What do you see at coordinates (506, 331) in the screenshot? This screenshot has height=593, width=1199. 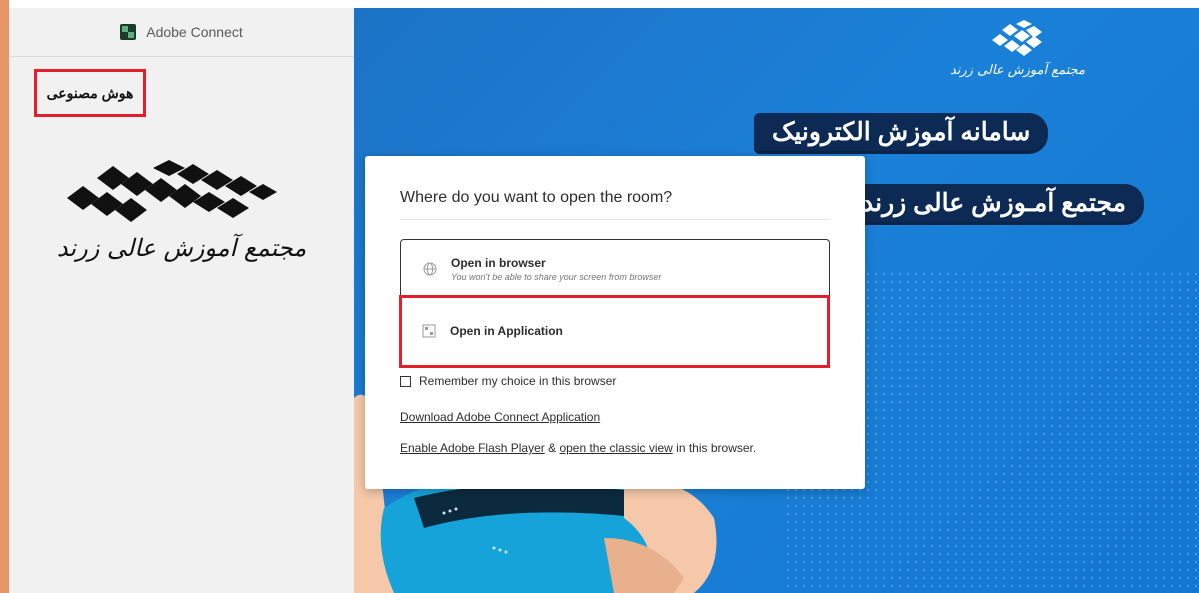 I see `open-in-application-label: Open in Application` at bounding box center [506, 331].